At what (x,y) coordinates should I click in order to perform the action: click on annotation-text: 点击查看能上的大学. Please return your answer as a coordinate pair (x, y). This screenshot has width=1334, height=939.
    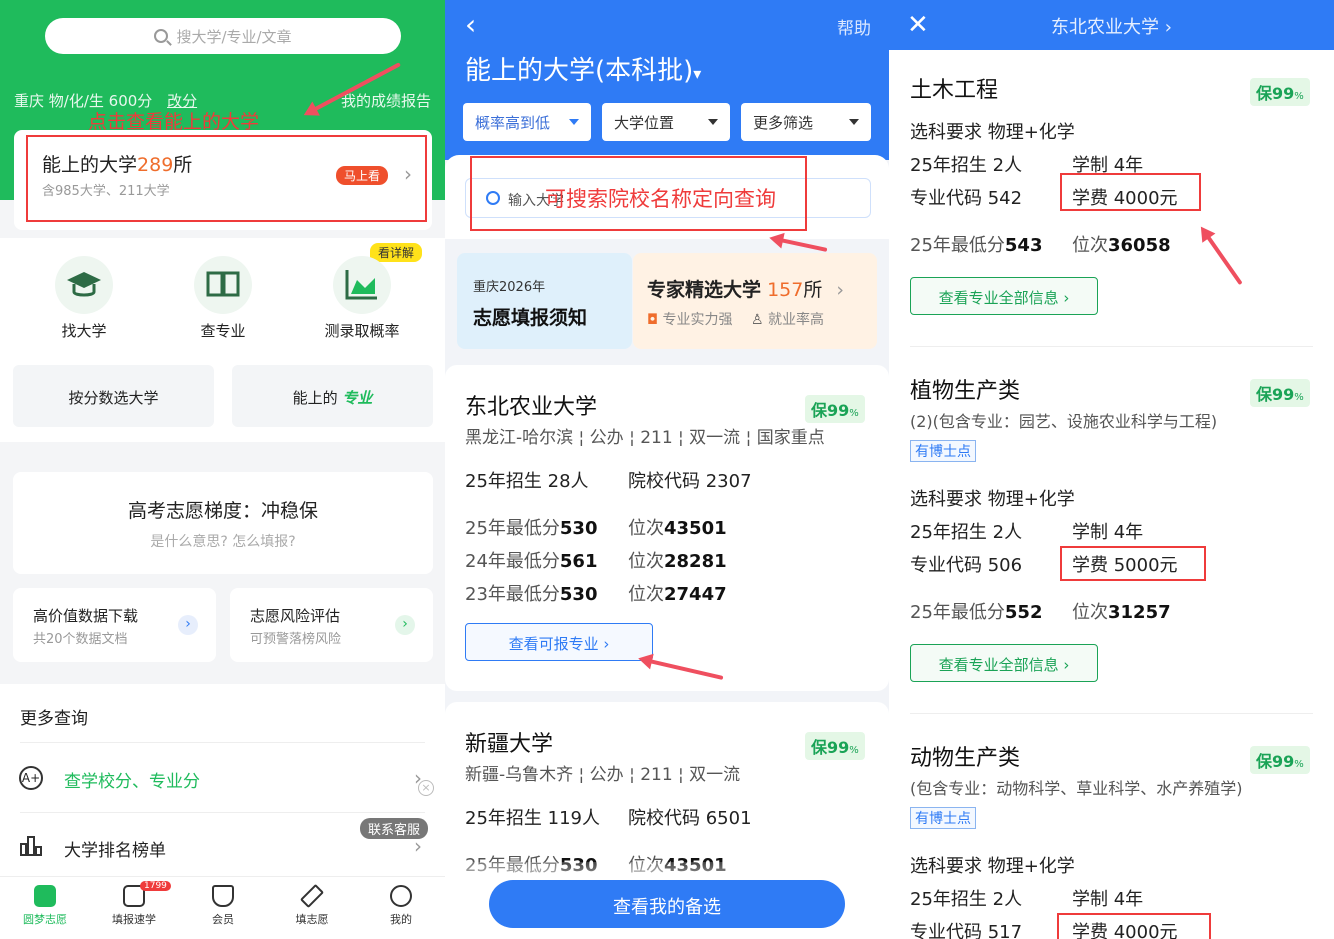
    Looking at the image, I should click on (174, 122).